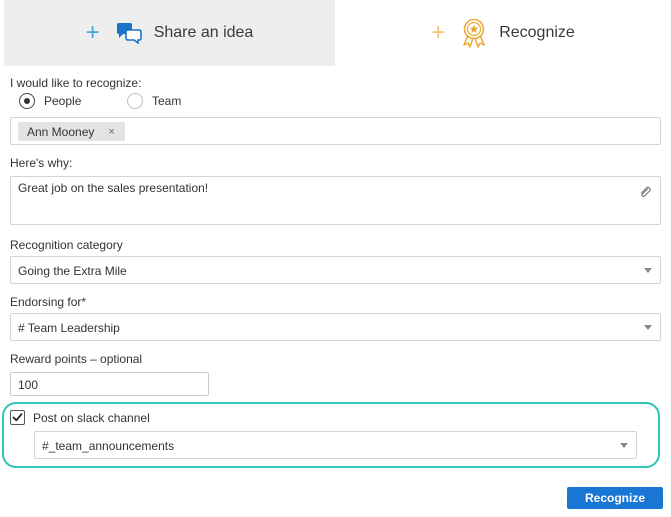  What do you see at coordinates (76, 359) in the screenshot?
I see `reward-label: Reward points – optional` at bounding box center [76, 359].